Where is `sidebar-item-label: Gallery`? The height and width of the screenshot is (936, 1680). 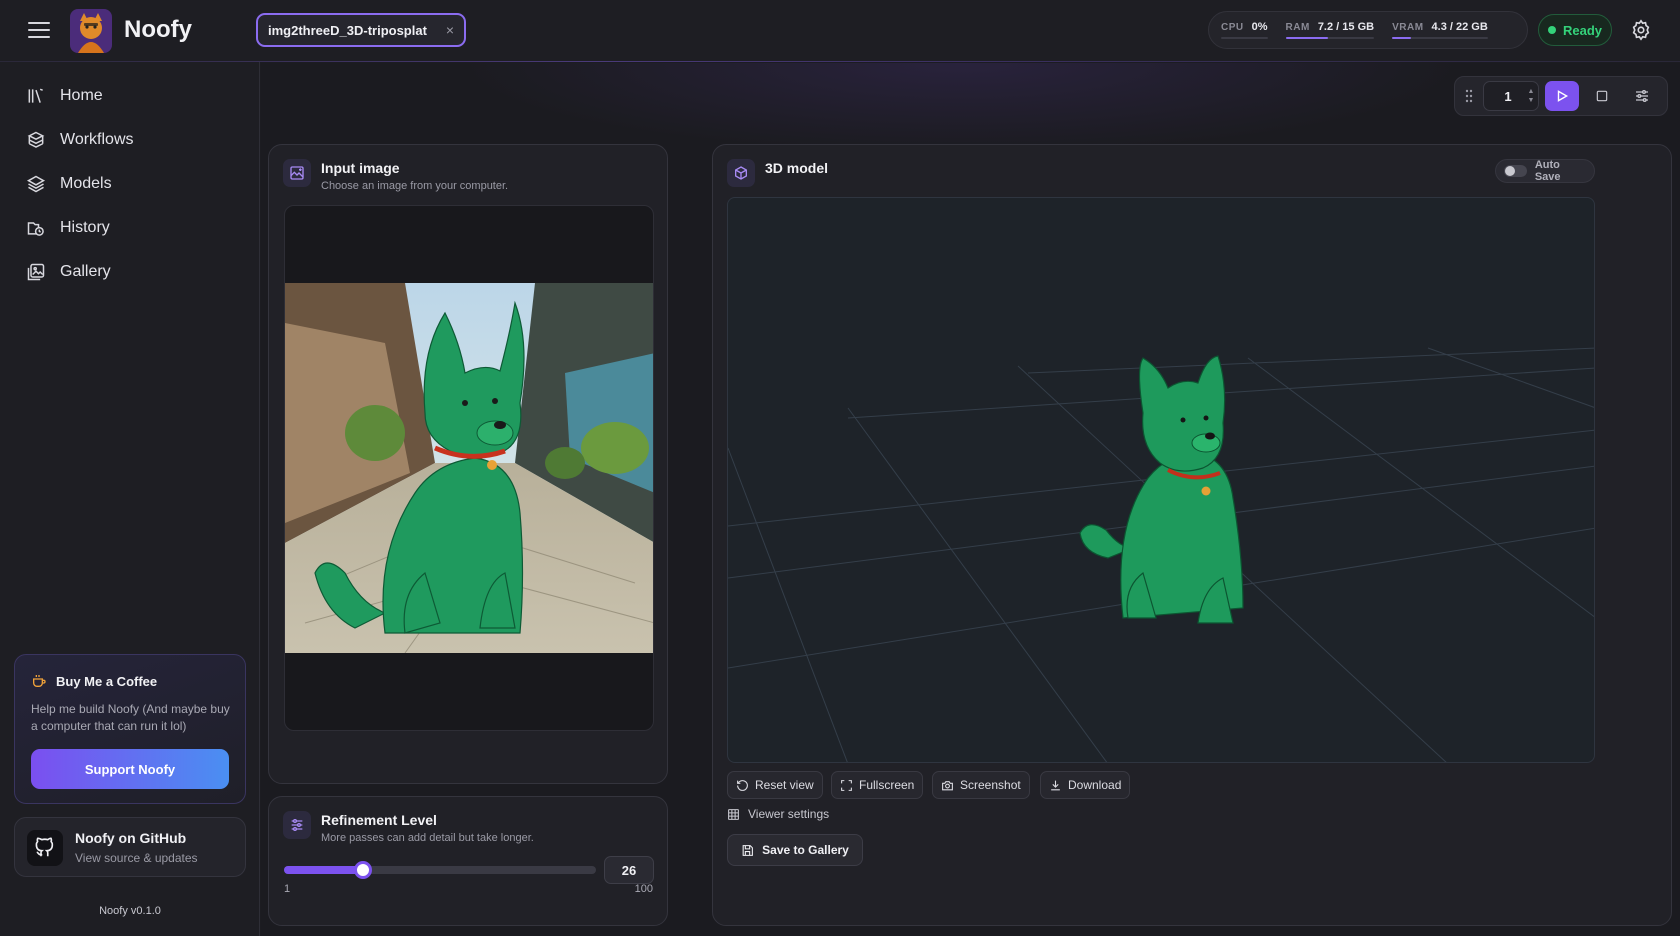 sidebar-item-label: Gallery is located at coordinates (85, 271).